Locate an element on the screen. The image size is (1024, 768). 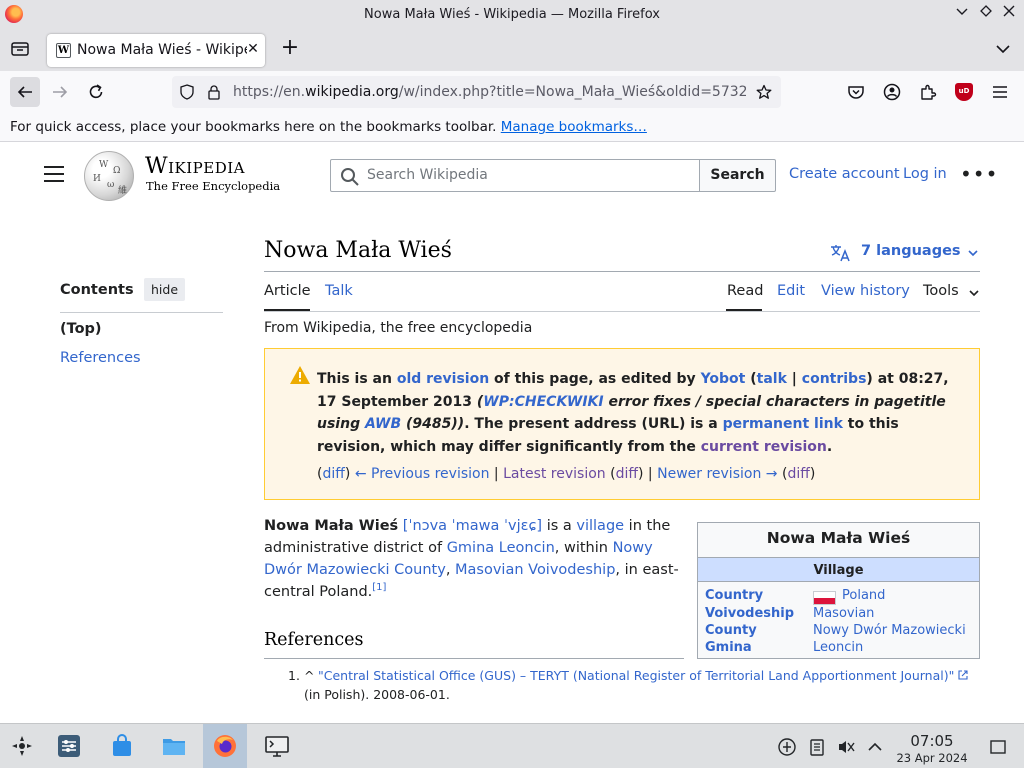
minimize-icon is located at coordinates (962, 14).